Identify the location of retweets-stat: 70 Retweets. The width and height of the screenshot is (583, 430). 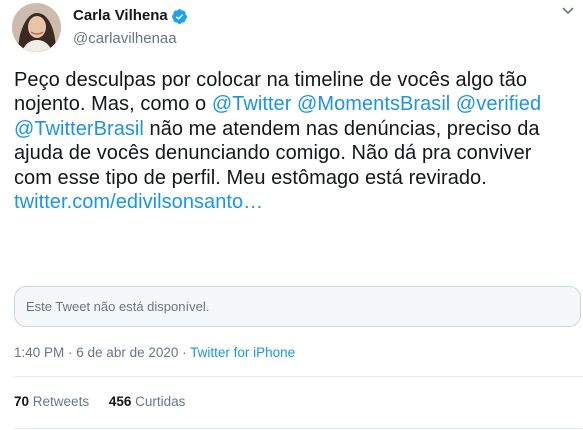
(51, 401).